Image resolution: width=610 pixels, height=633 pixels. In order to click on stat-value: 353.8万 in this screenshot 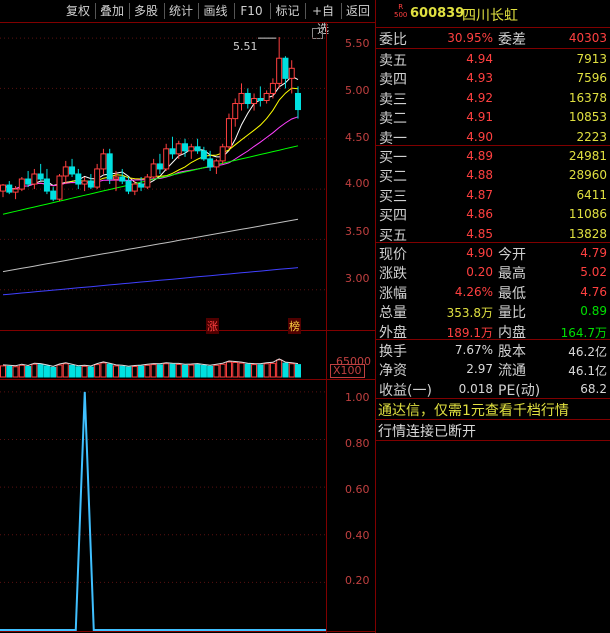, I will do `click(469, 313)`.